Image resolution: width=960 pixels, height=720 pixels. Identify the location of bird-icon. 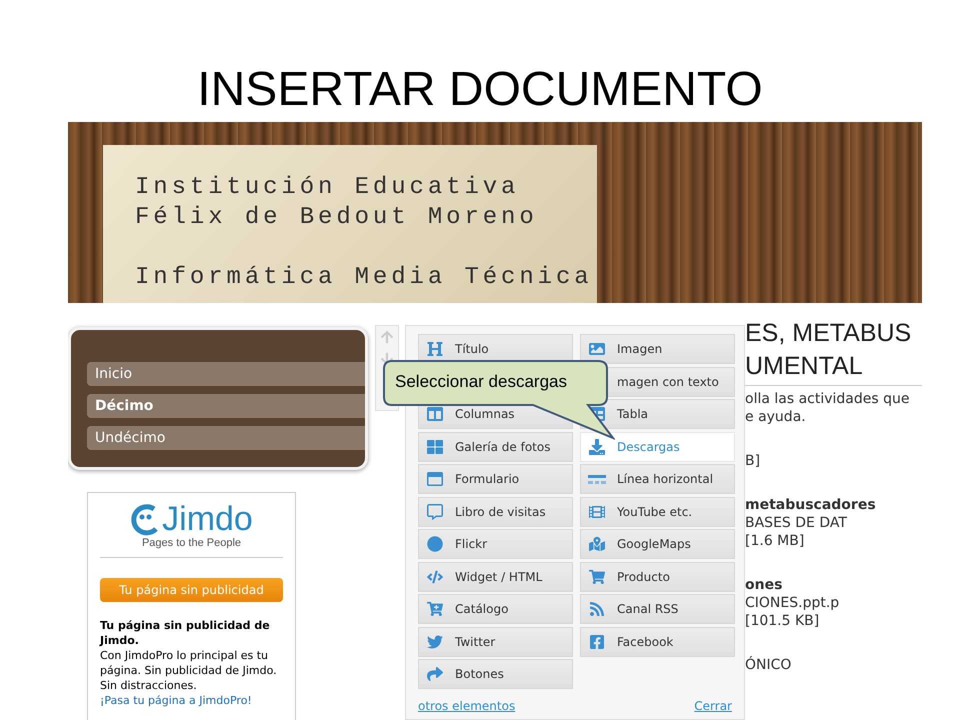
(435, 642).